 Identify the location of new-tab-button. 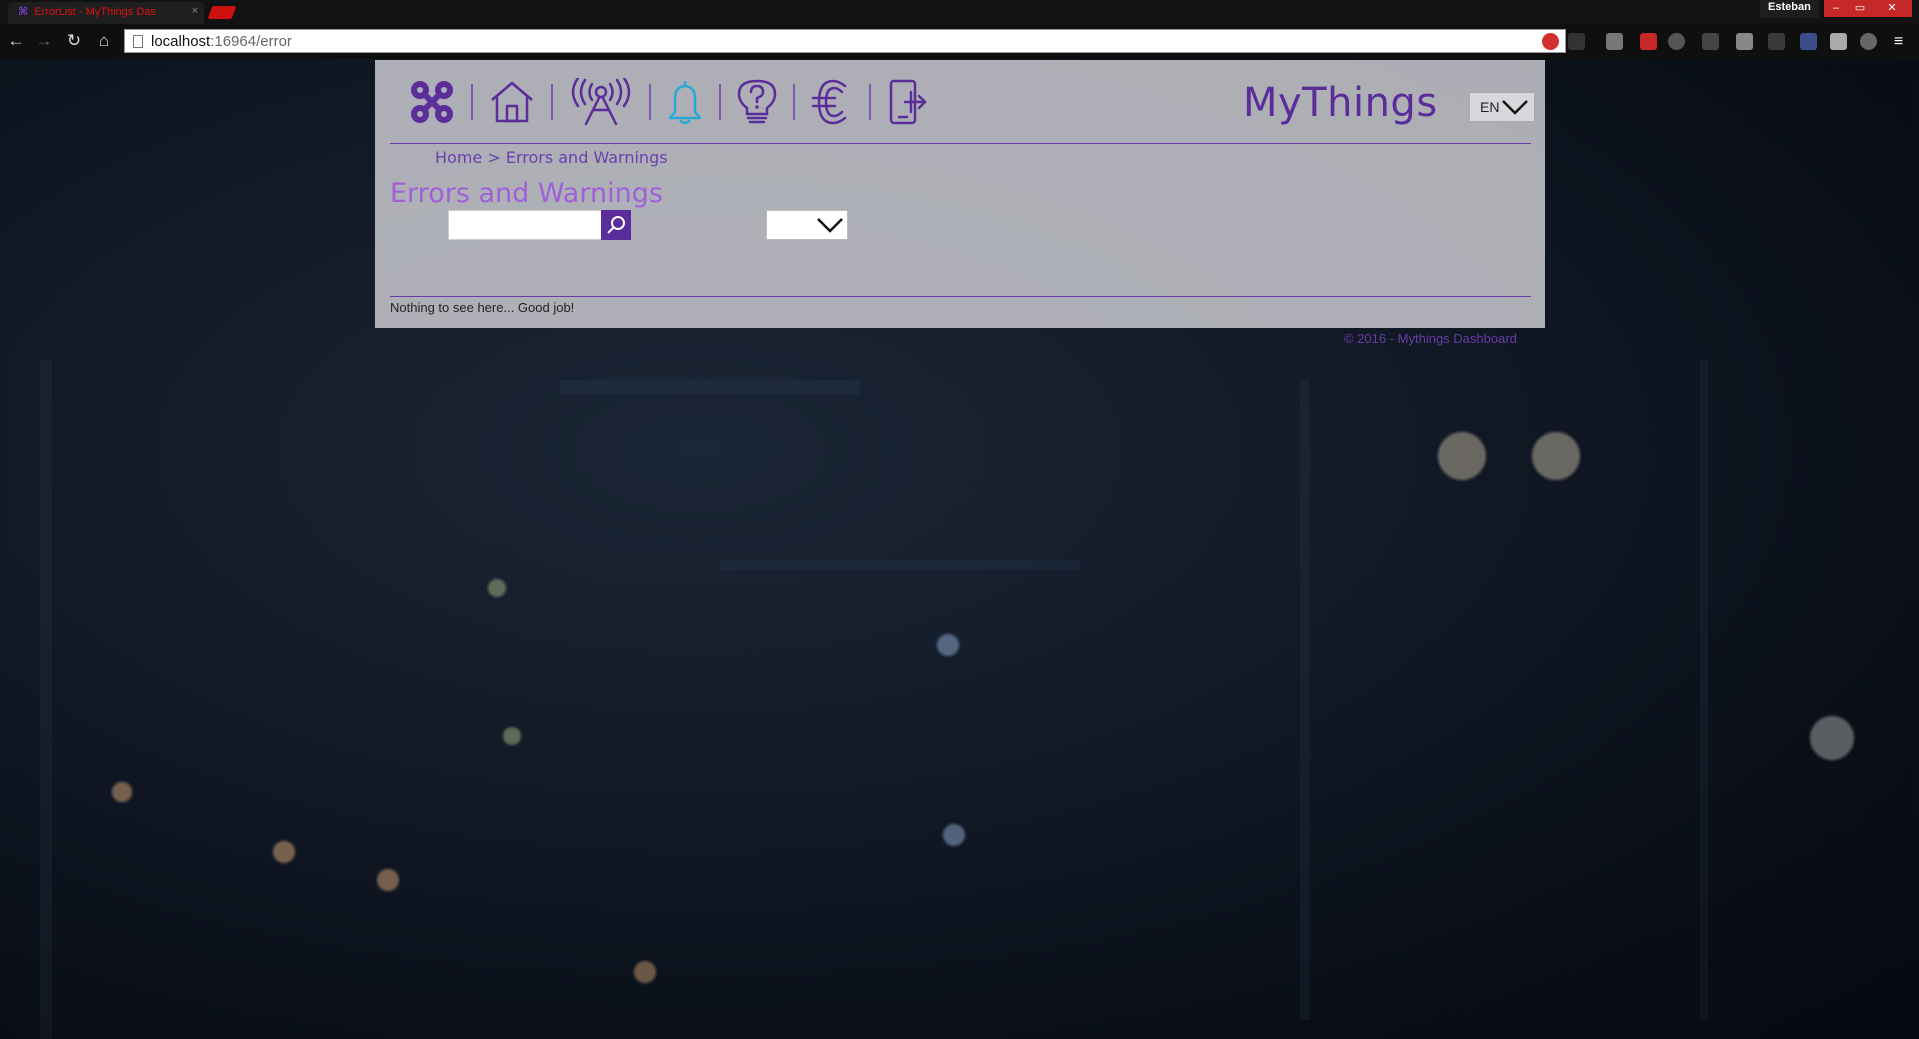
(222, 12).